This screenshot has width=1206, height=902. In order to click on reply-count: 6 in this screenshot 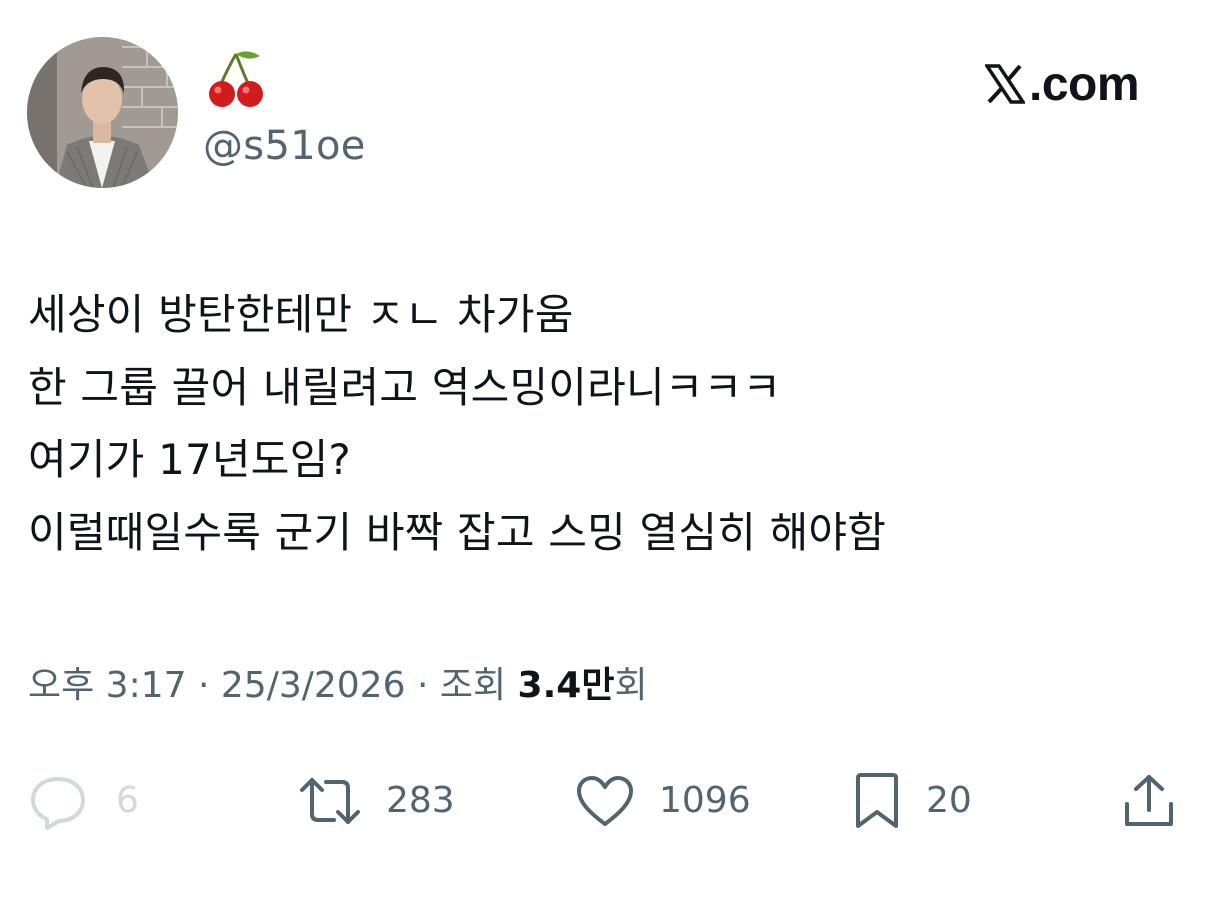, I will do `click(127, 800)`.